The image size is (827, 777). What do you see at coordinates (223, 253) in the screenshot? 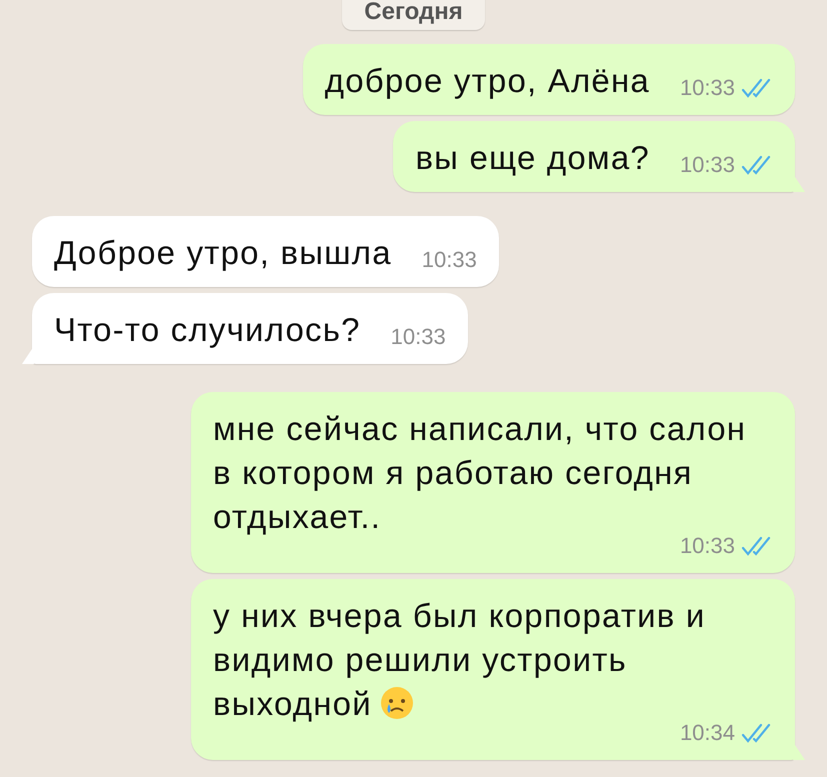
I see `message-text: Доброе утро, вышла` at bounding box center [223, 253].